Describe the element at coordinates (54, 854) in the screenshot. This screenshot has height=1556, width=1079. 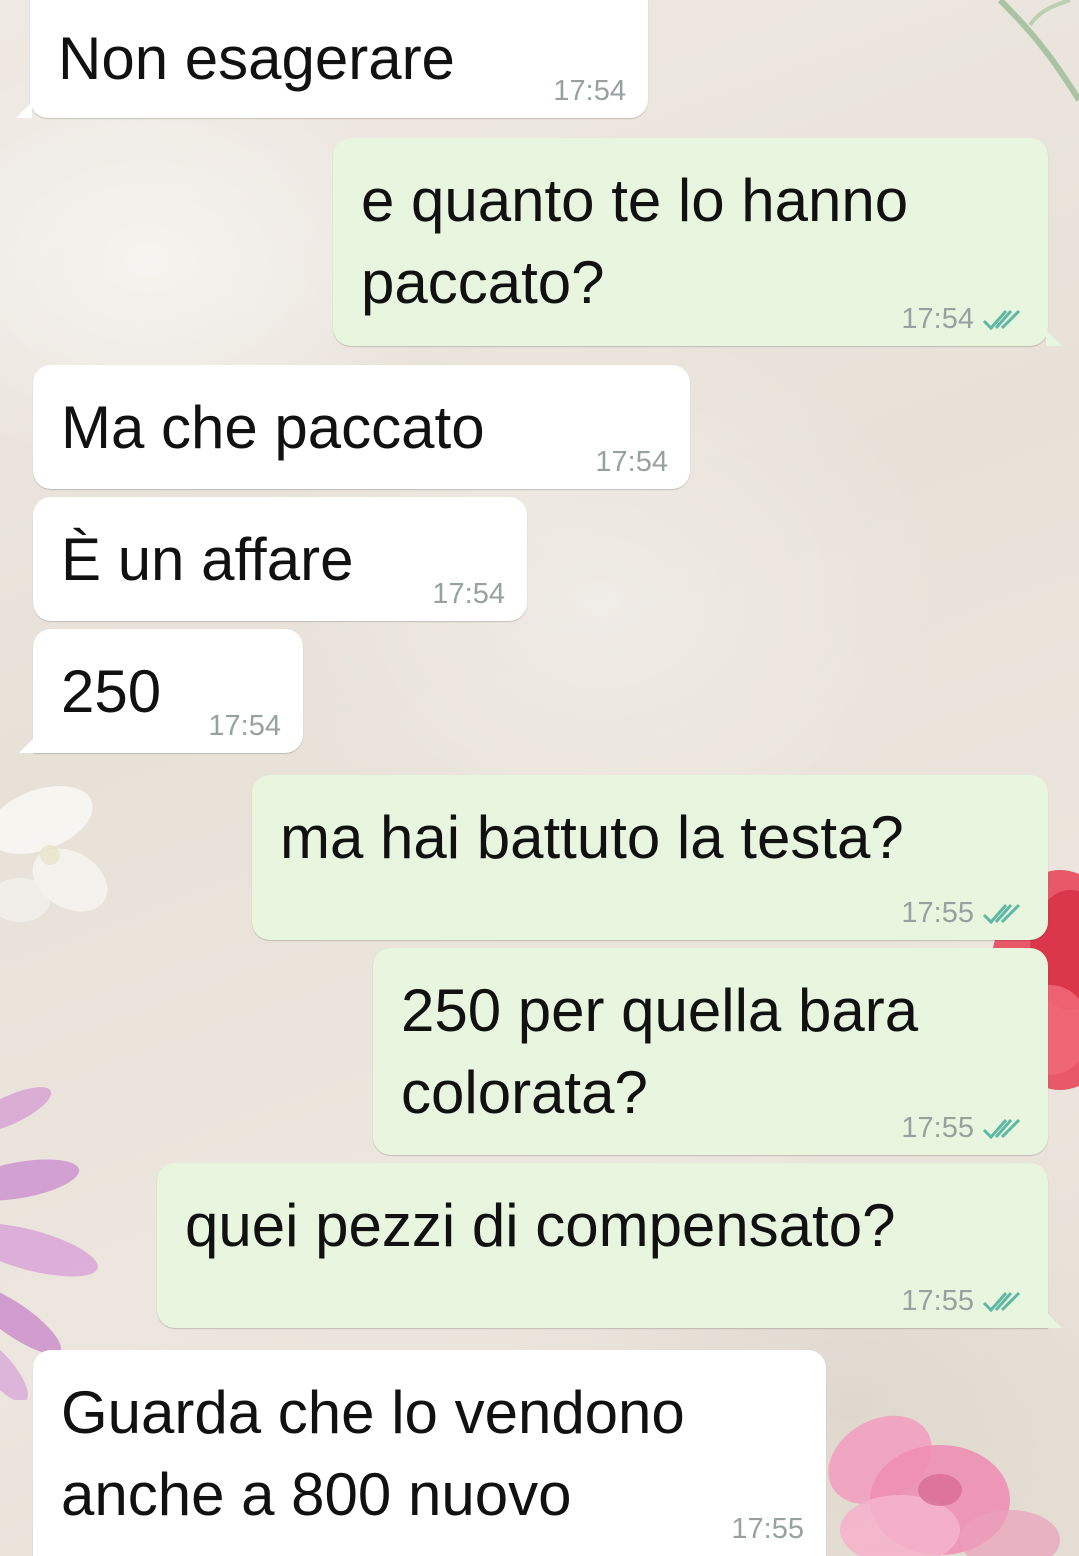
I see `white-flower-decoration` at that location.